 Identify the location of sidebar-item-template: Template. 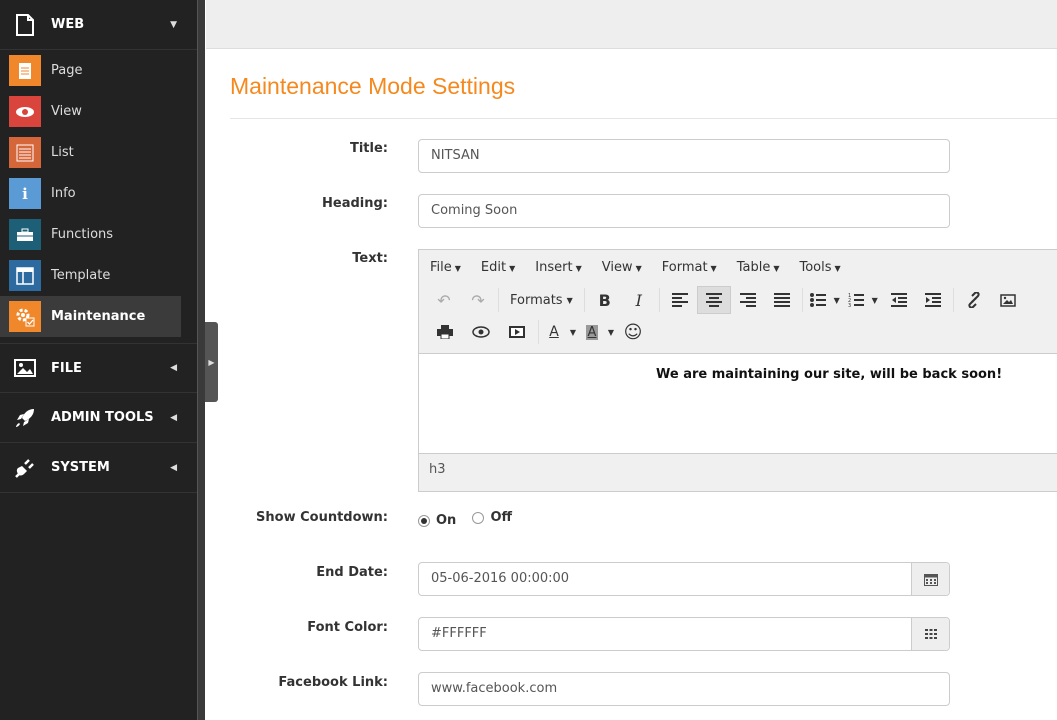
(98, 275).